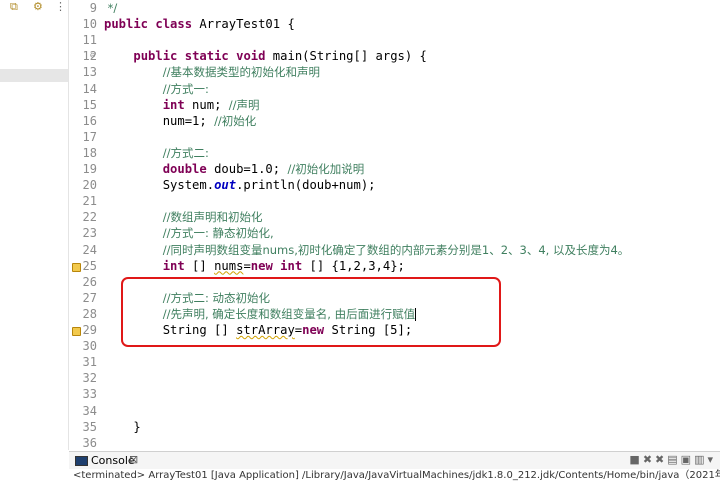  Describe the element at coordinates (398, 137) in the screenshot. I see `code-line: 17` at that location.